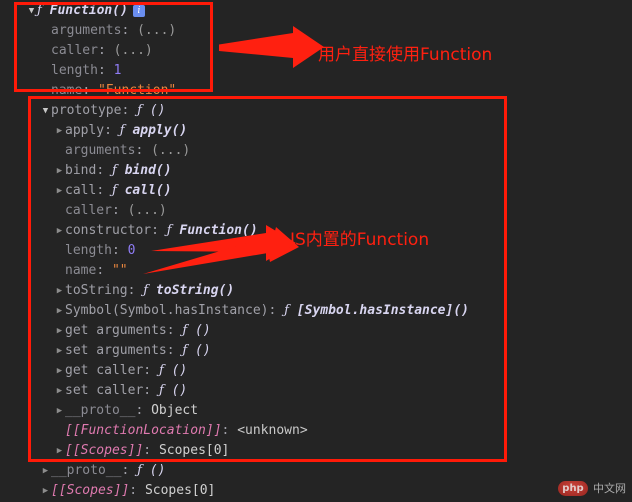 The width and height of the screenshot is (632, 502). What do you see at coordinates (85, 130) in the screenshot?
I see `property-name: apply` at bounding box center [85, 130].